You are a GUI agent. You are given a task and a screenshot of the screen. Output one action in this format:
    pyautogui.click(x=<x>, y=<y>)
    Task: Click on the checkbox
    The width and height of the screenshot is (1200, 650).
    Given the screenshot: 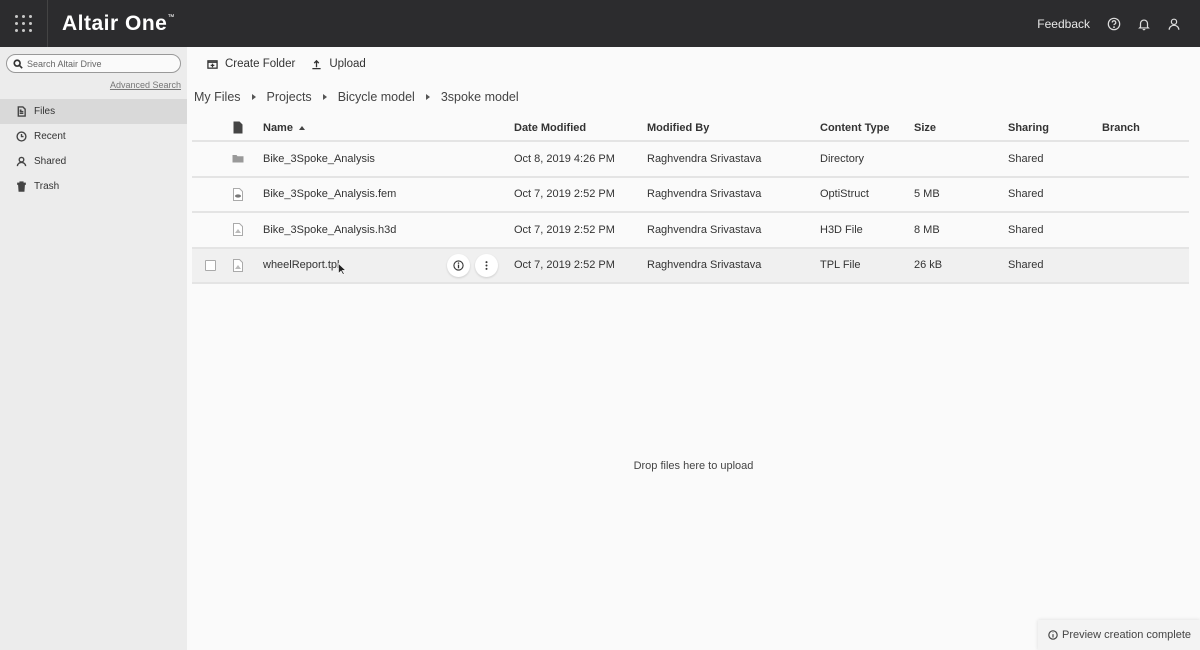 What is the action you would take?
    pyautogui.click(x=210, y=265)
    